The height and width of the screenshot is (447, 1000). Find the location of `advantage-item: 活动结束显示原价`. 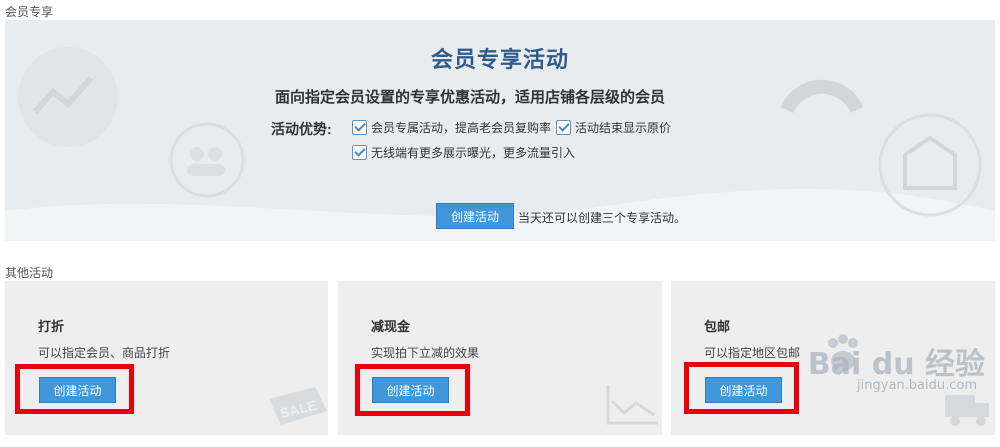

advantage-item: 活动结束显示原价 is located at coordinates (613, 127).